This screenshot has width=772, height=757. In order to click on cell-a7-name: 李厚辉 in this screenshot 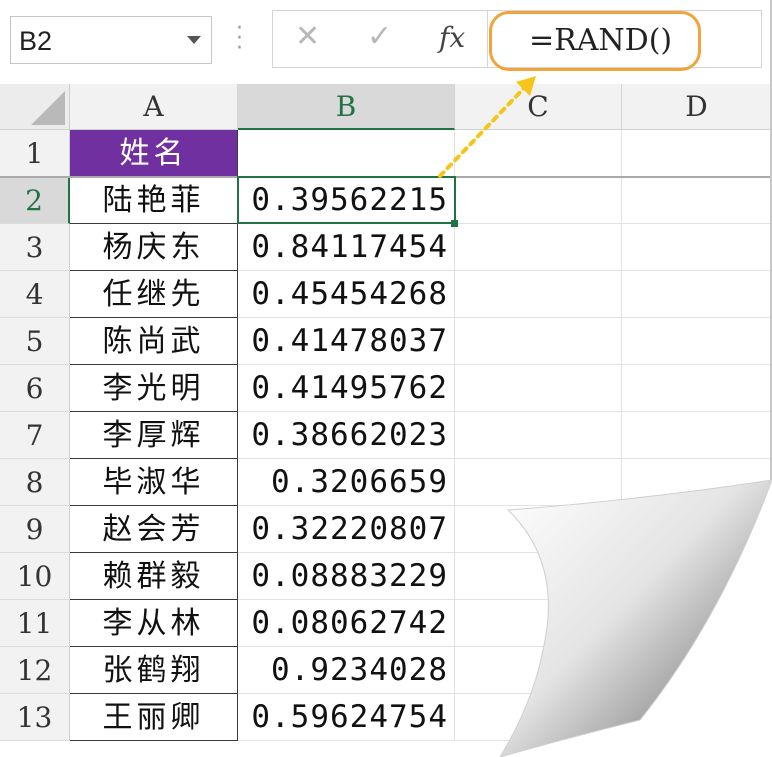, I will do `click(154, 435)`.